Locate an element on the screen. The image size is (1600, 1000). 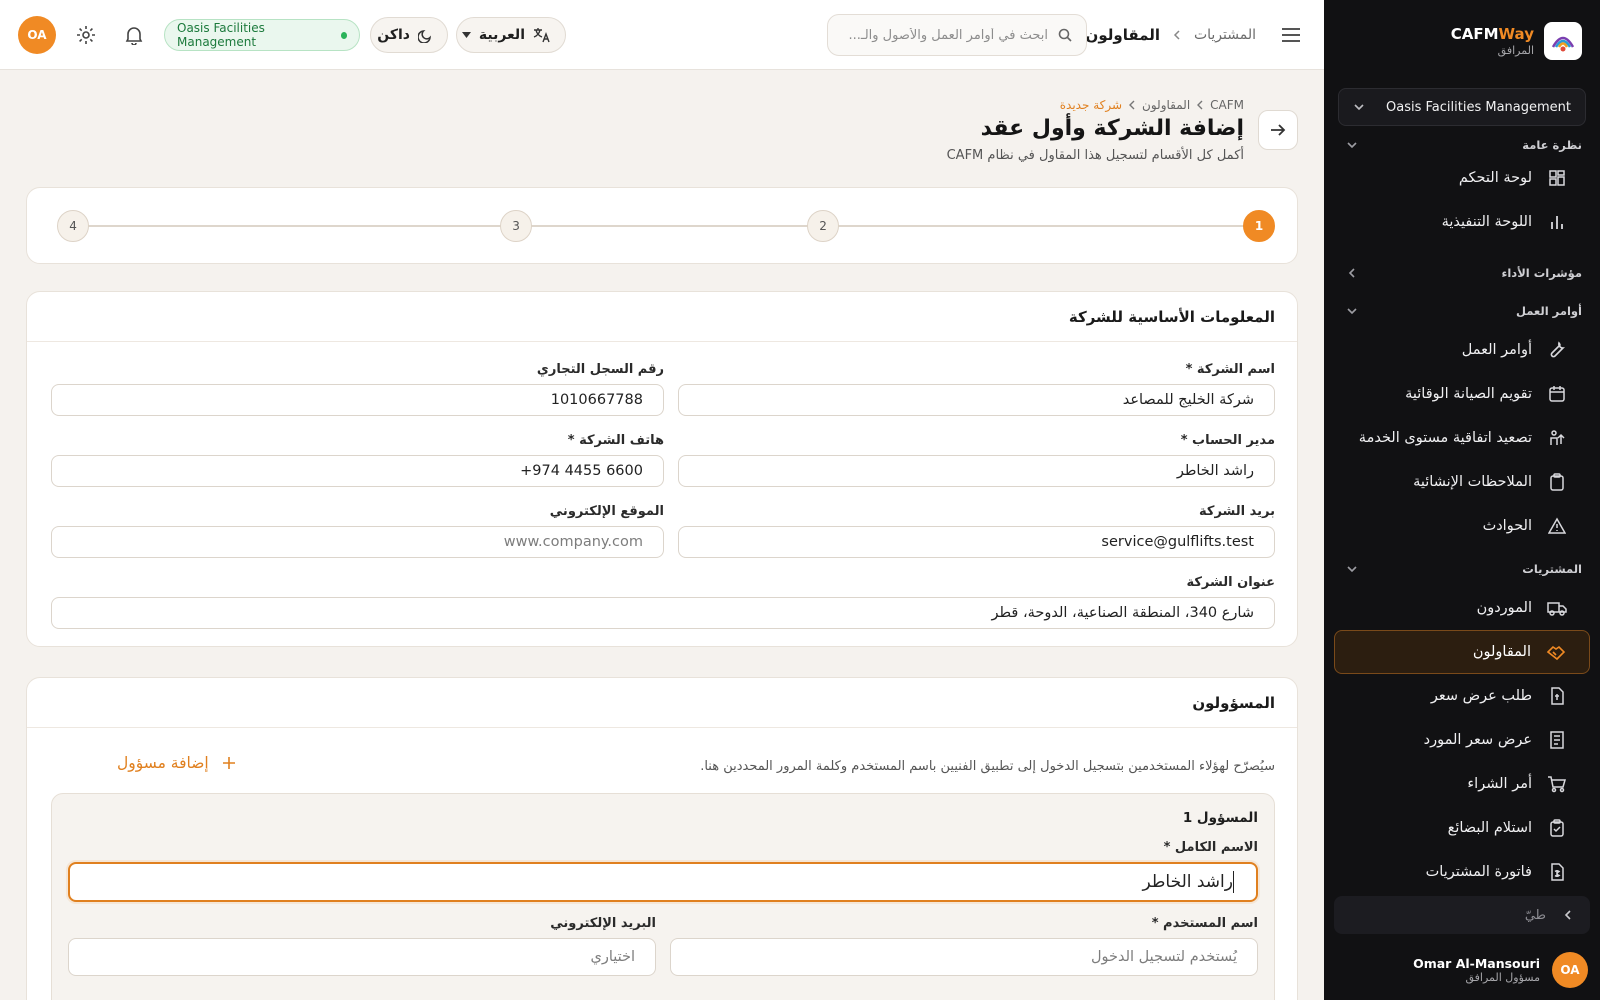
sidebar-item-suppliers: الموردون is located at coordinates (1462, 608).